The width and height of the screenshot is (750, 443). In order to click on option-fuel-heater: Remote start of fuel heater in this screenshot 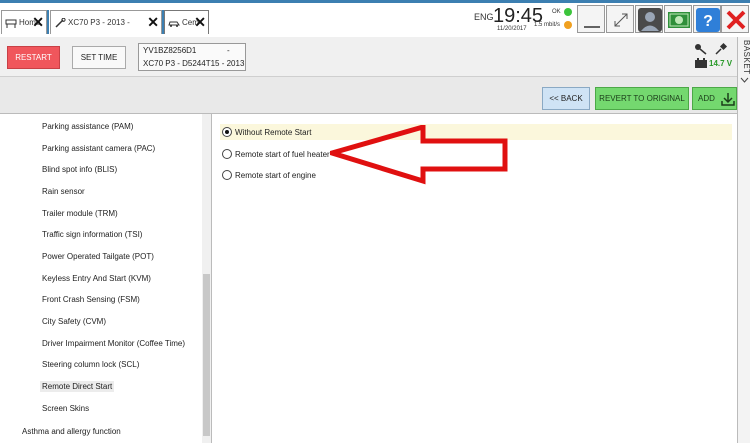, I will do `click(276, 154)`.